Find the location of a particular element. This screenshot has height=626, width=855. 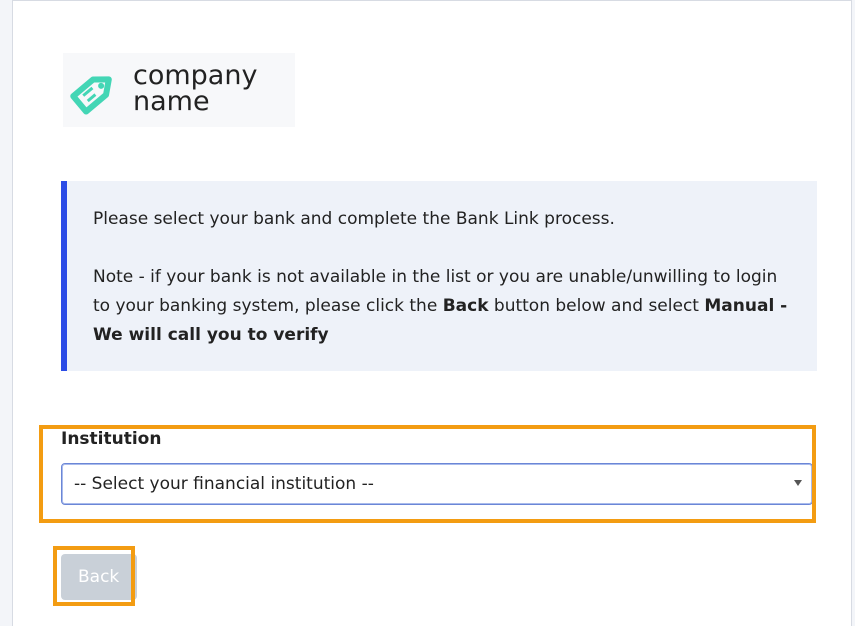

note-text-2: button below and select is located at coordinates (596, 306).